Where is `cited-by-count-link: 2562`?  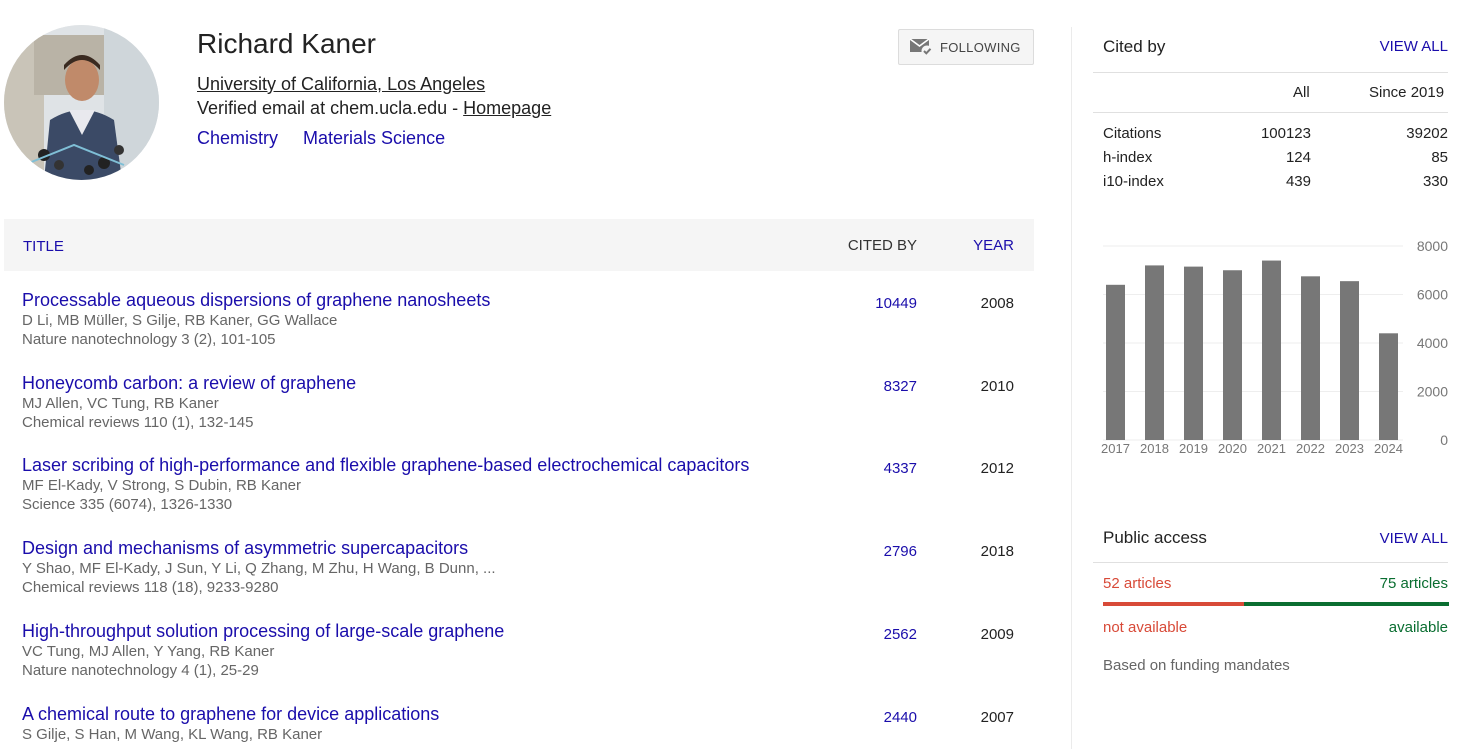 cited-by-count-link: 2562 is located at coordinates (900, 634).